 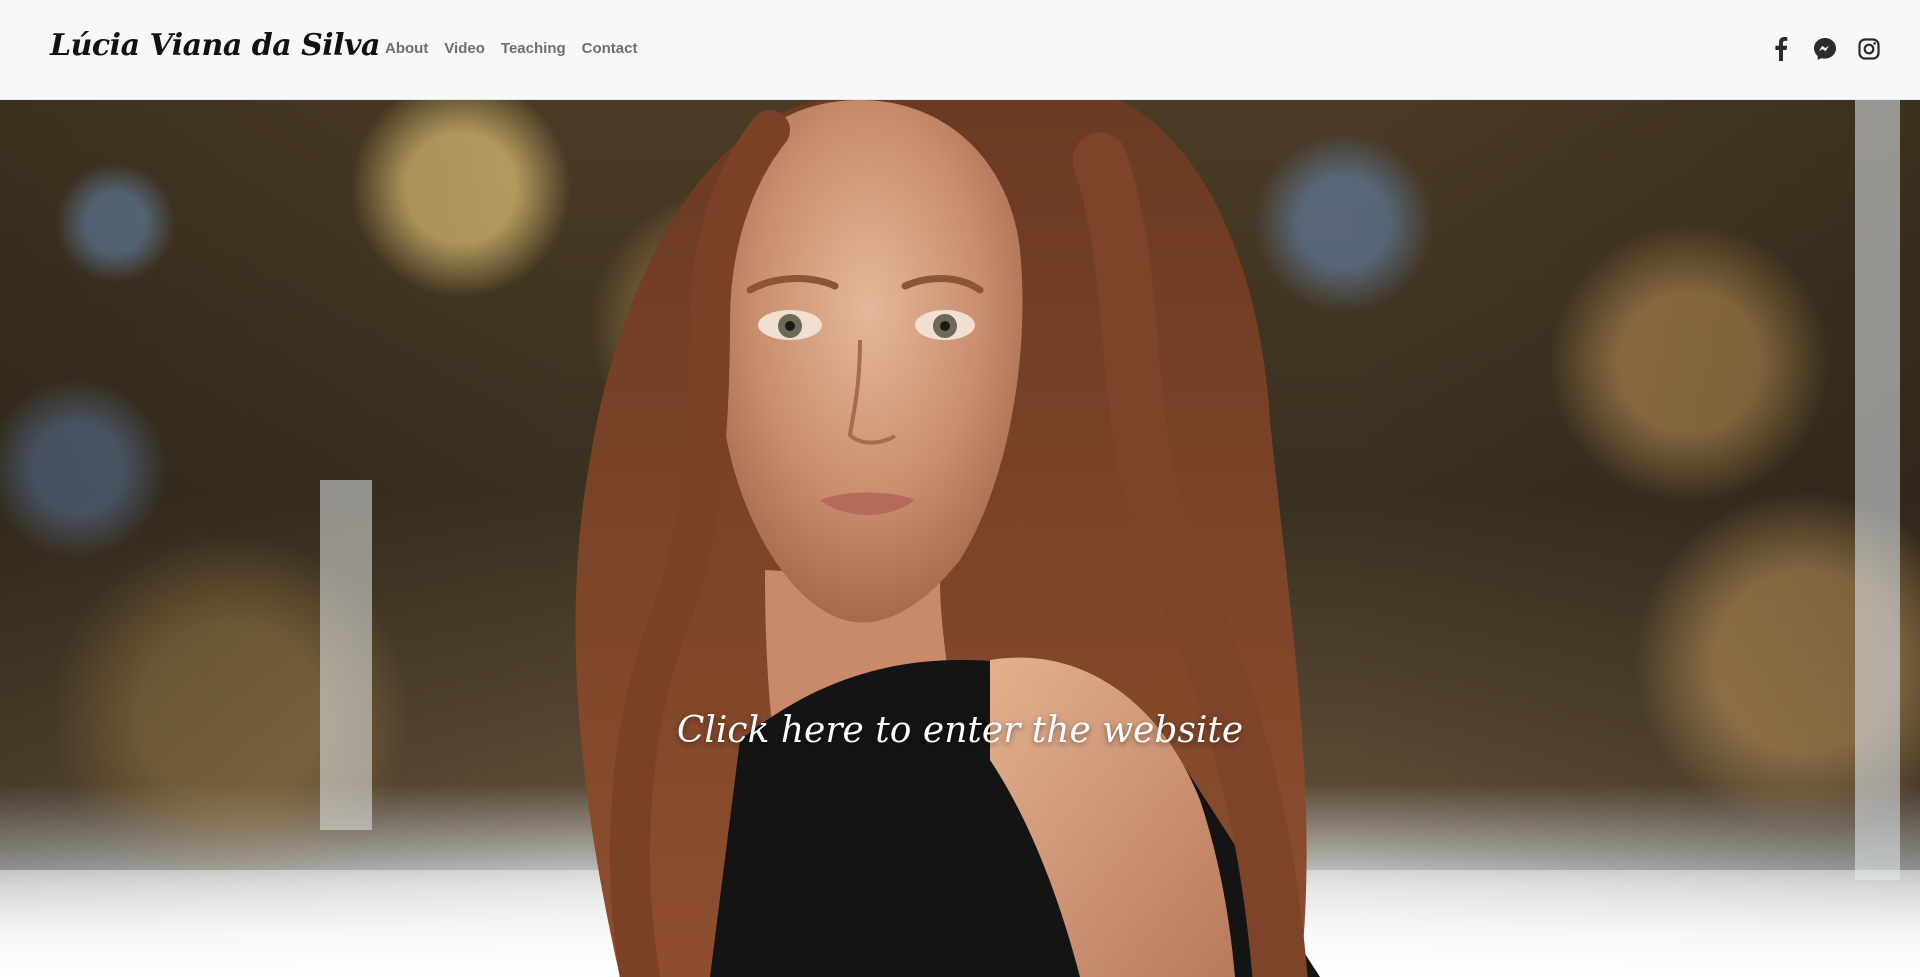 I want to click on messenger-icon, so click(x=1825, y=49).